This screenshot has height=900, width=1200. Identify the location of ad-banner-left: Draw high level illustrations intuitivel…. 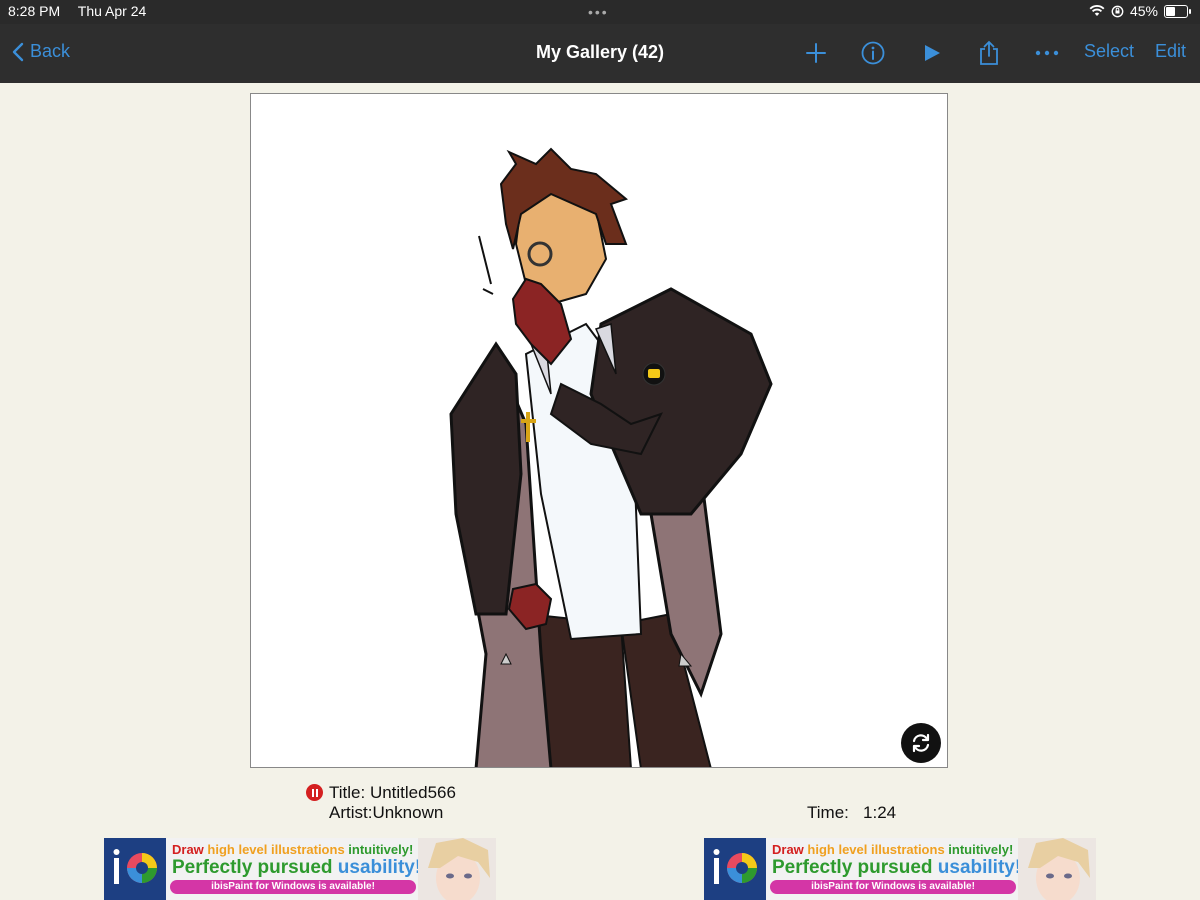
(300, 869).